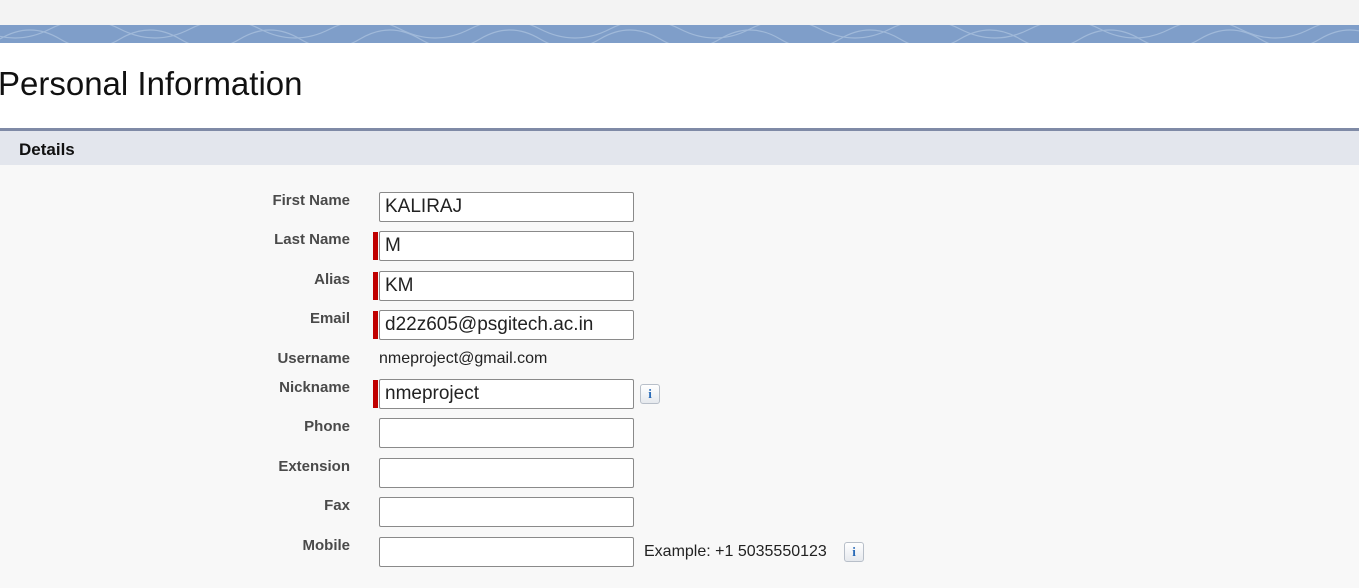 This screenshot has width=1359, height=588. I want to click on extension-label: Extension, so click(314, 466).